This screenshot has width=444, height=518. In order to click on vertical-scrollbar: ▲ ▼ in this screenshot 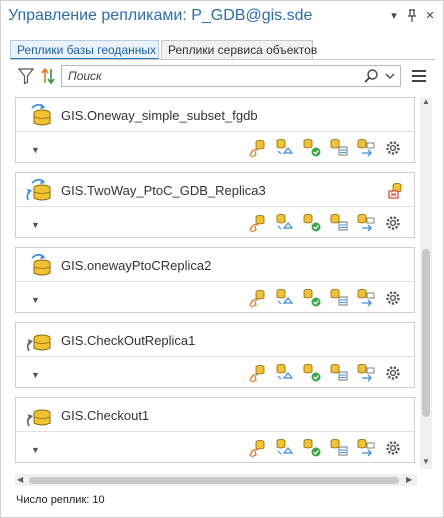, I will do `click(426, 283)`.